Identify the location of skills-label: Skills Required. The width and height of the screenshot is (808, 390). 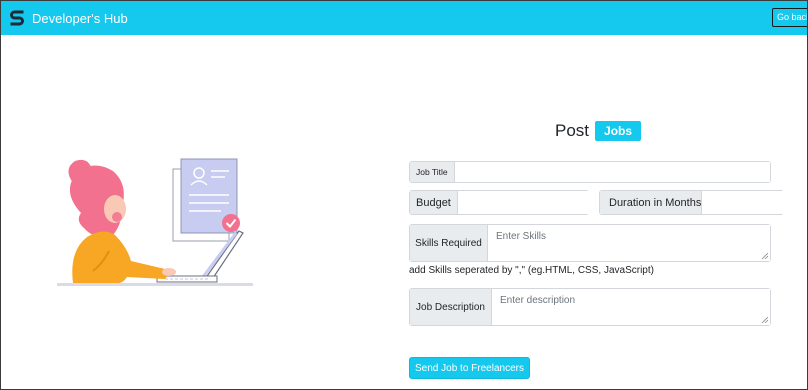
(449, 243).